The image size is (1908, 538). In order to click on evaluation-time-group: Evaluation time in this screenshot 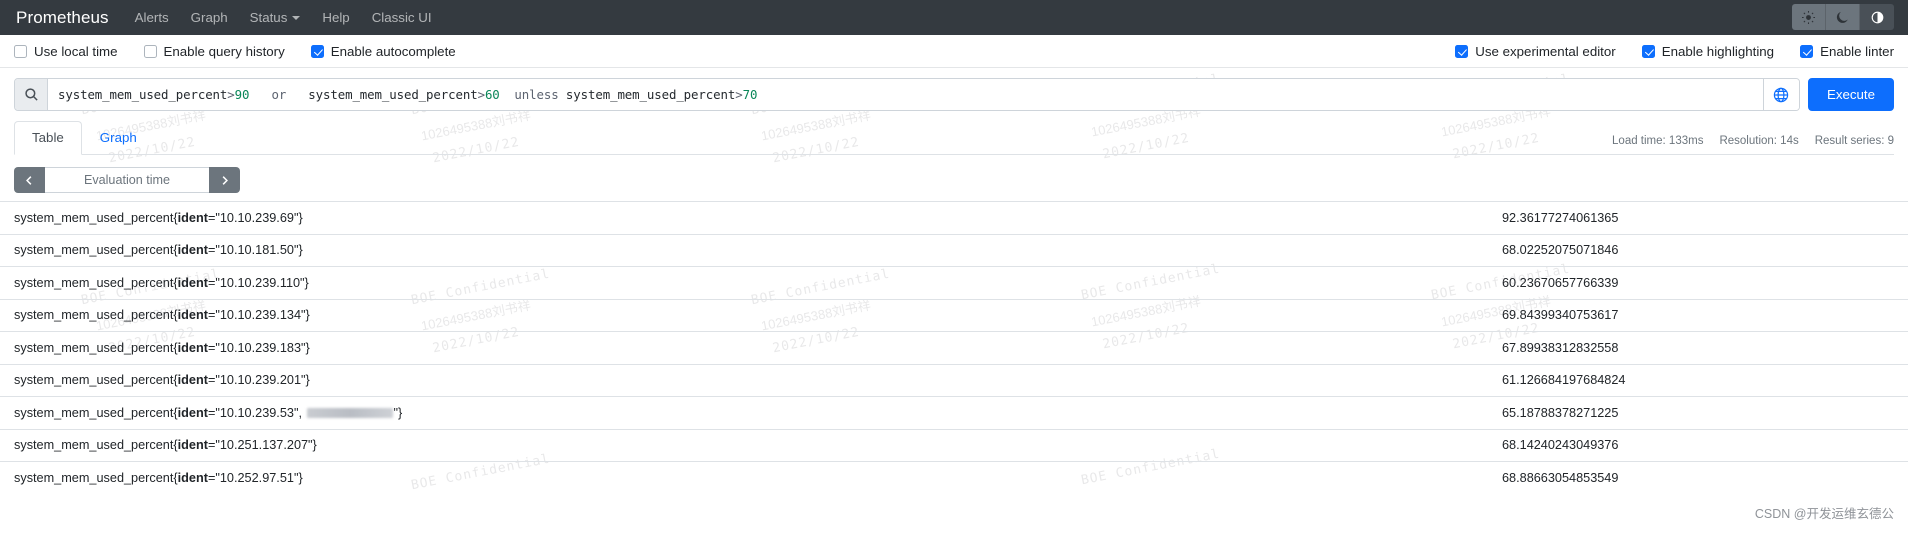, I will do `click(127, 180)`.